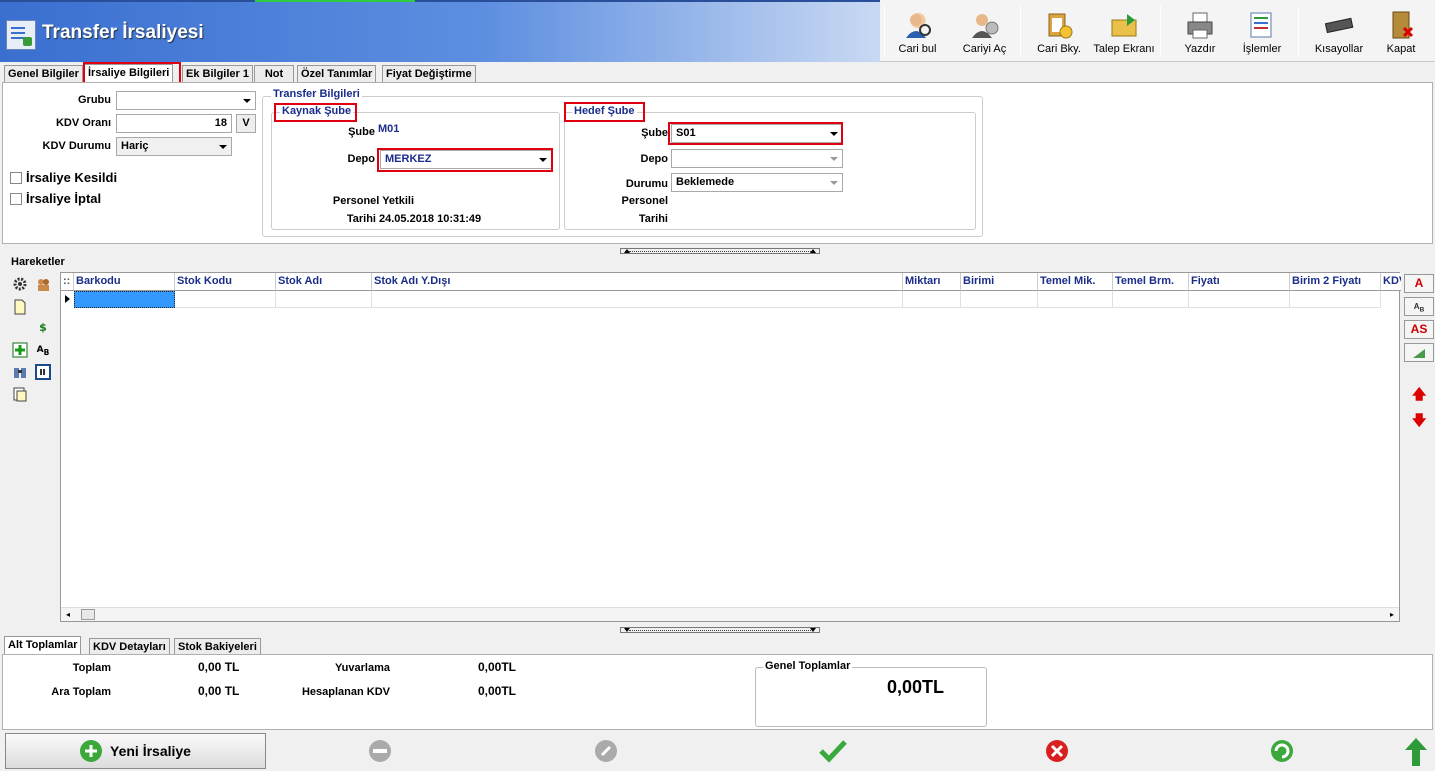 The image size is (1435, 771). Describe the element at coordinates (917, 33) in the screenshot. I see `cari-bul-button: Cari bul` at that location.